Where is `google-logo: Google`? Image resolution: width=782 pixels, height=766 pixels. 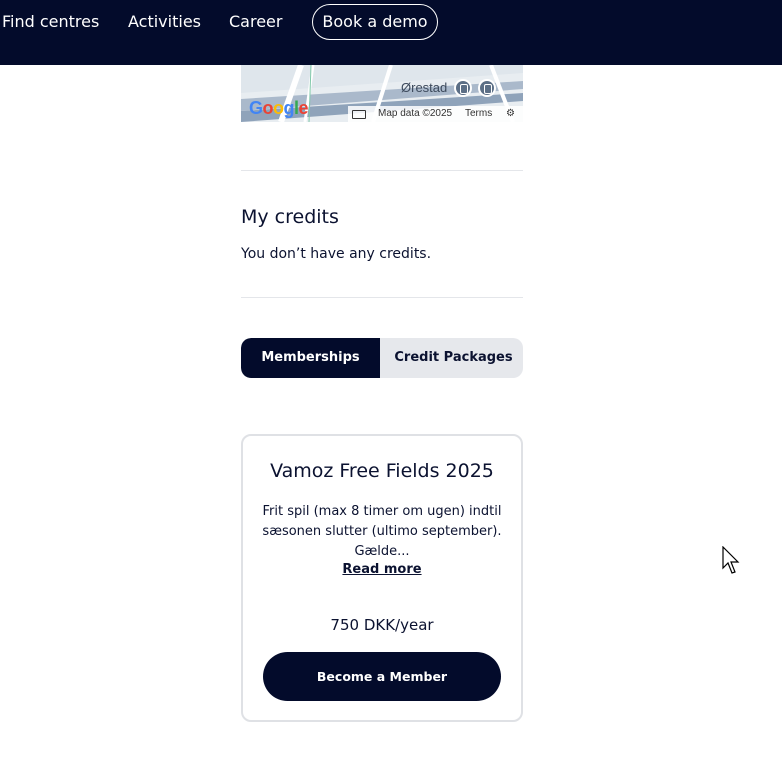
google-logo: Google is located at coordinates (279, 108).